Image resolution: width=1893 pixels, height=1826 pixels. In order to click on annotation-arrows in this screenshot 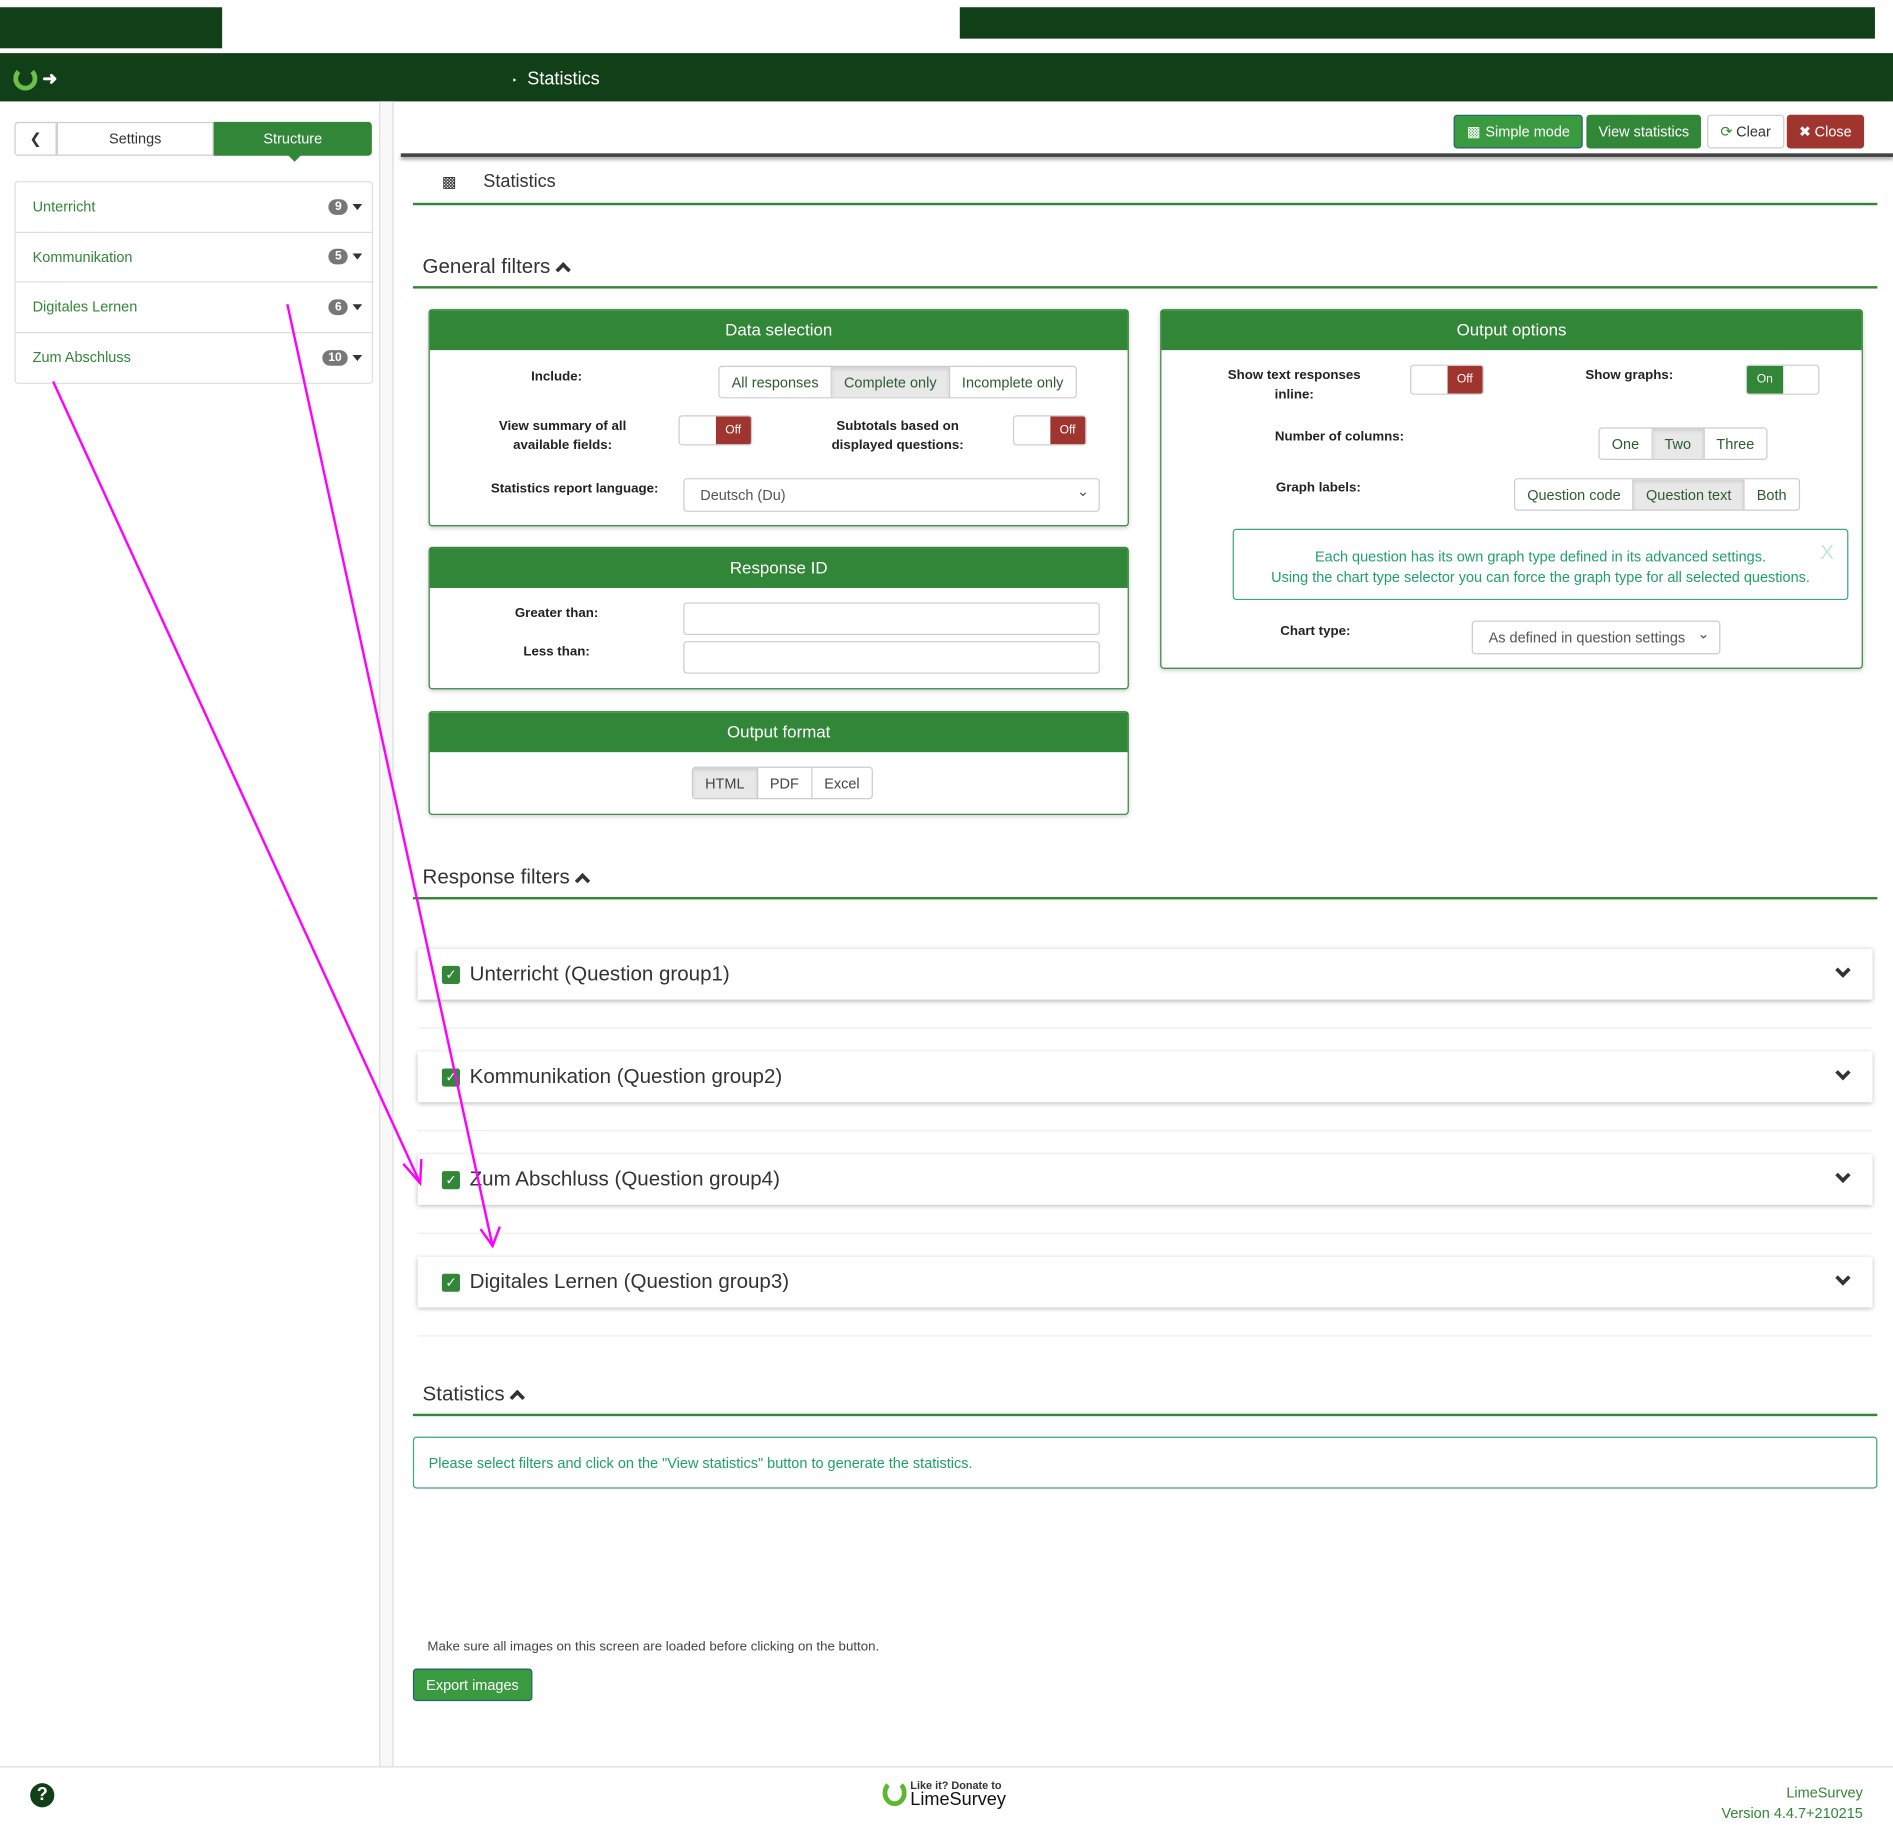, I will do `click(276, 776)`.